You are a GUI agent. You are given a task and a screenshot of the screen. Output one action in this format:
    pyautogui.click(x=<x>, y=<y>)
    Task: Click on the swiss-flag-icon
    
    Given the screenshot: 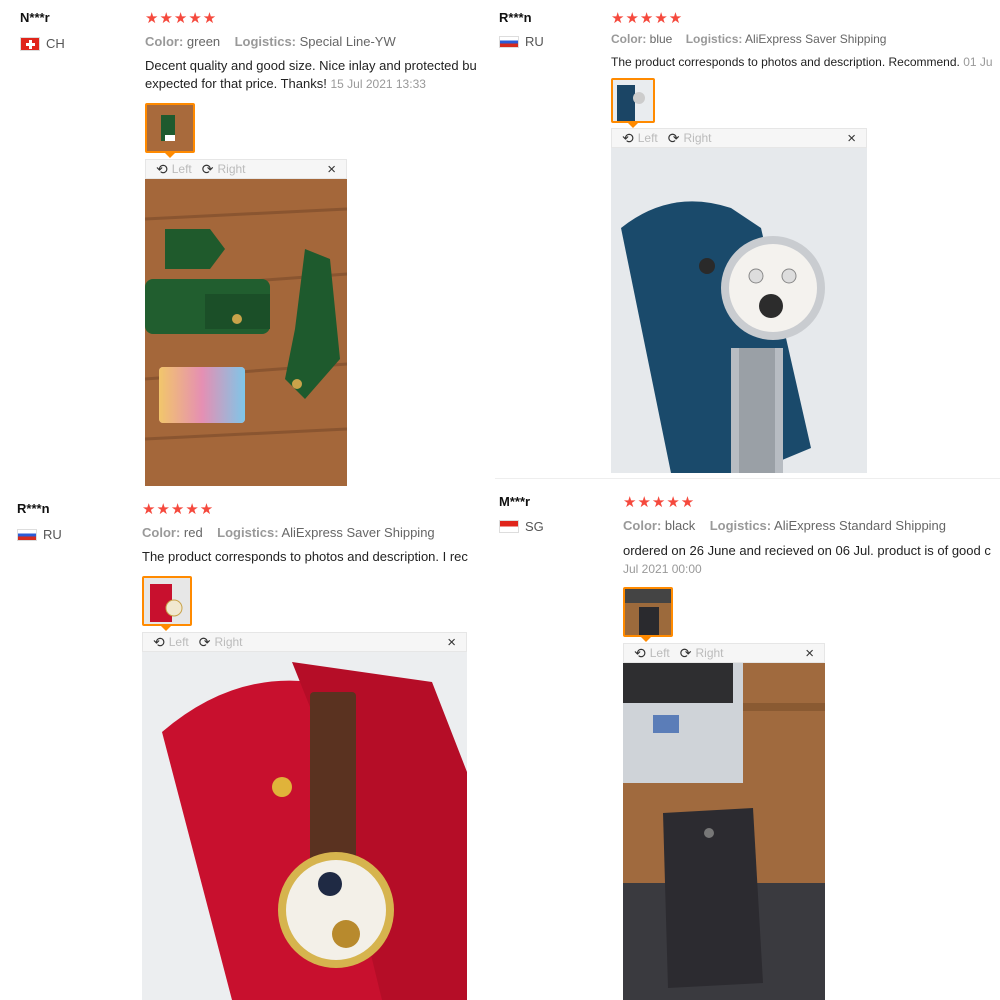 What is the action you would take?
    pyautogui.click(x=30, y=43)
    